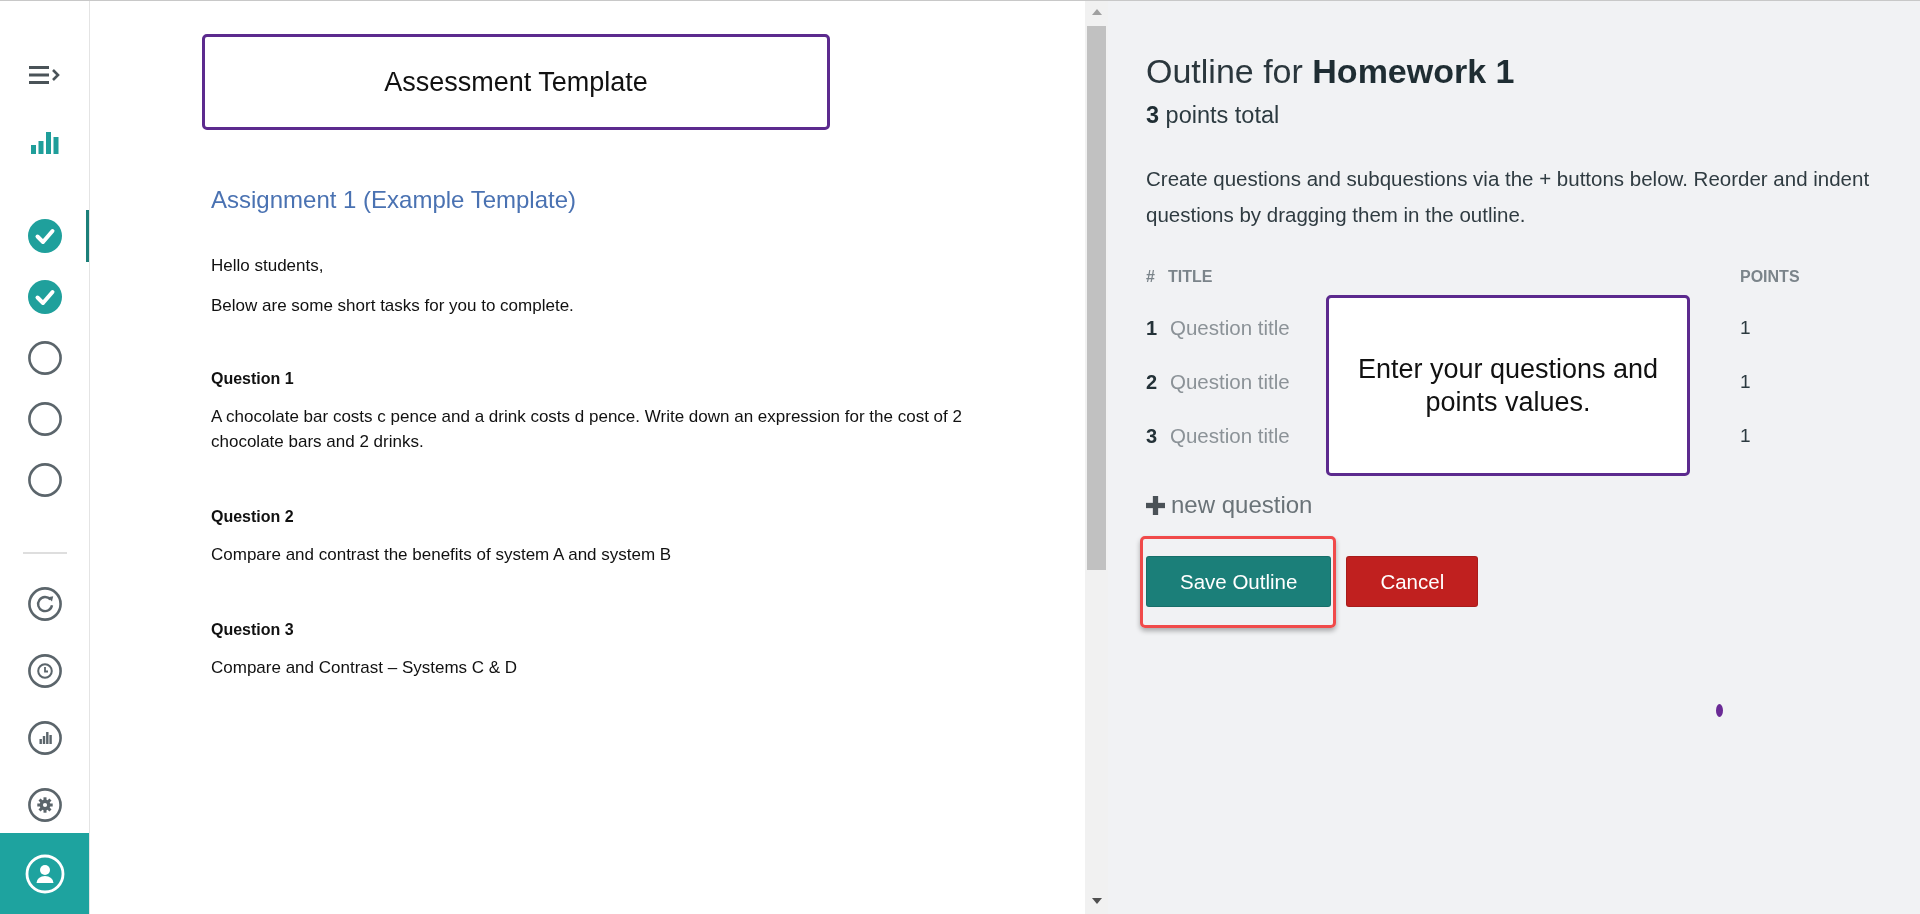  What do you see at coordinates (252, 517) in the screenshot?
I see `question-heading: Question 2` at bounding box center [252, 517].